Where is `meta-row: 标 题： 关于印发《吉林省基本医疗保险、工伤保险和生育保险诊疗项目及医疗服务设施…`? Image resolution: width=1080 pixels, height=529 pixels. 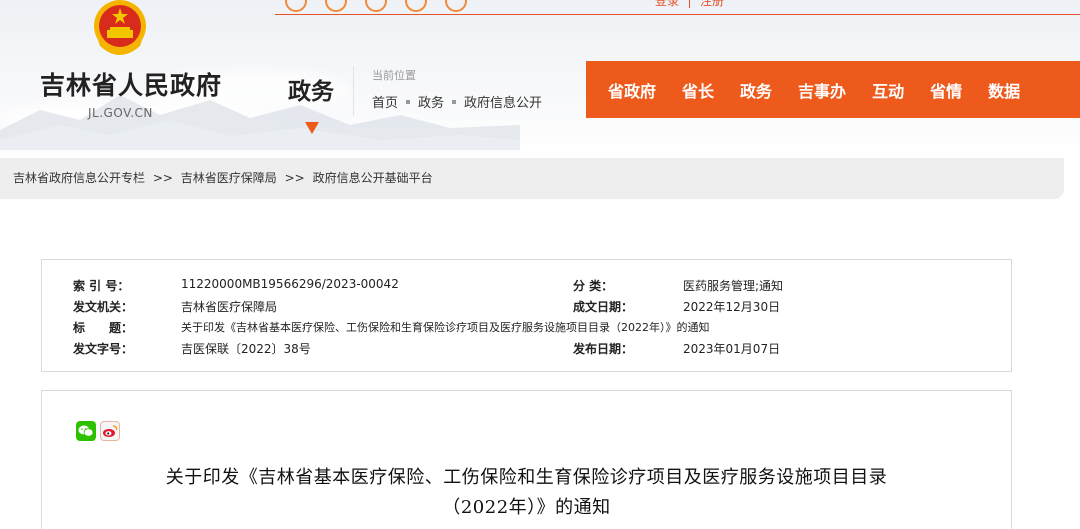 meta-row: 标 题： 关于印发《吉林省基本医疗保险、工伤保险和生育保险诊疗项目及医疗服务设施… is located at coordinates (526, 328).